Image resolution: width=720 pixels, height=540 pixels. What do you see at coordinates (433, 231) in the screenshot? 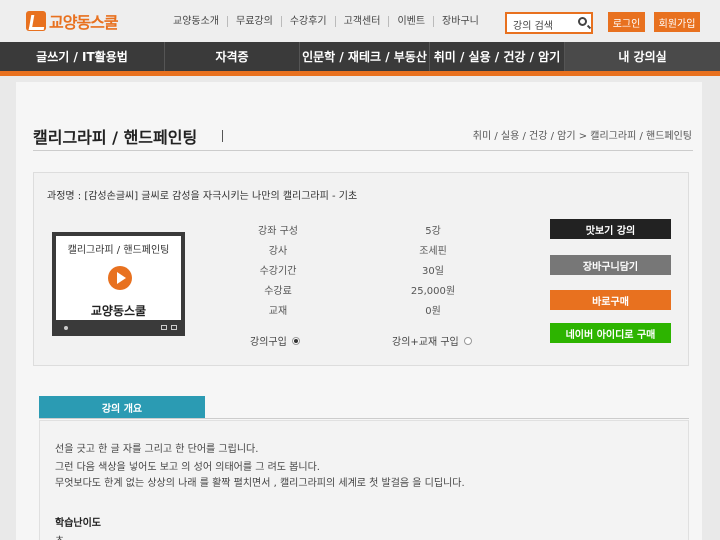
I see `info-value-composition: 5강` at bounding box center [433, 231].